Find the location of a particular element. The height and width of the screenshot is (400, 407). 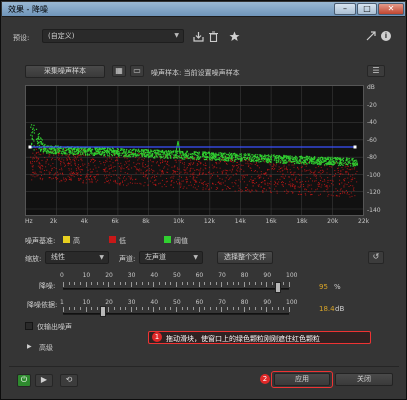

save-noise-print-icon: ▦ is located at coordinates (119, 71).